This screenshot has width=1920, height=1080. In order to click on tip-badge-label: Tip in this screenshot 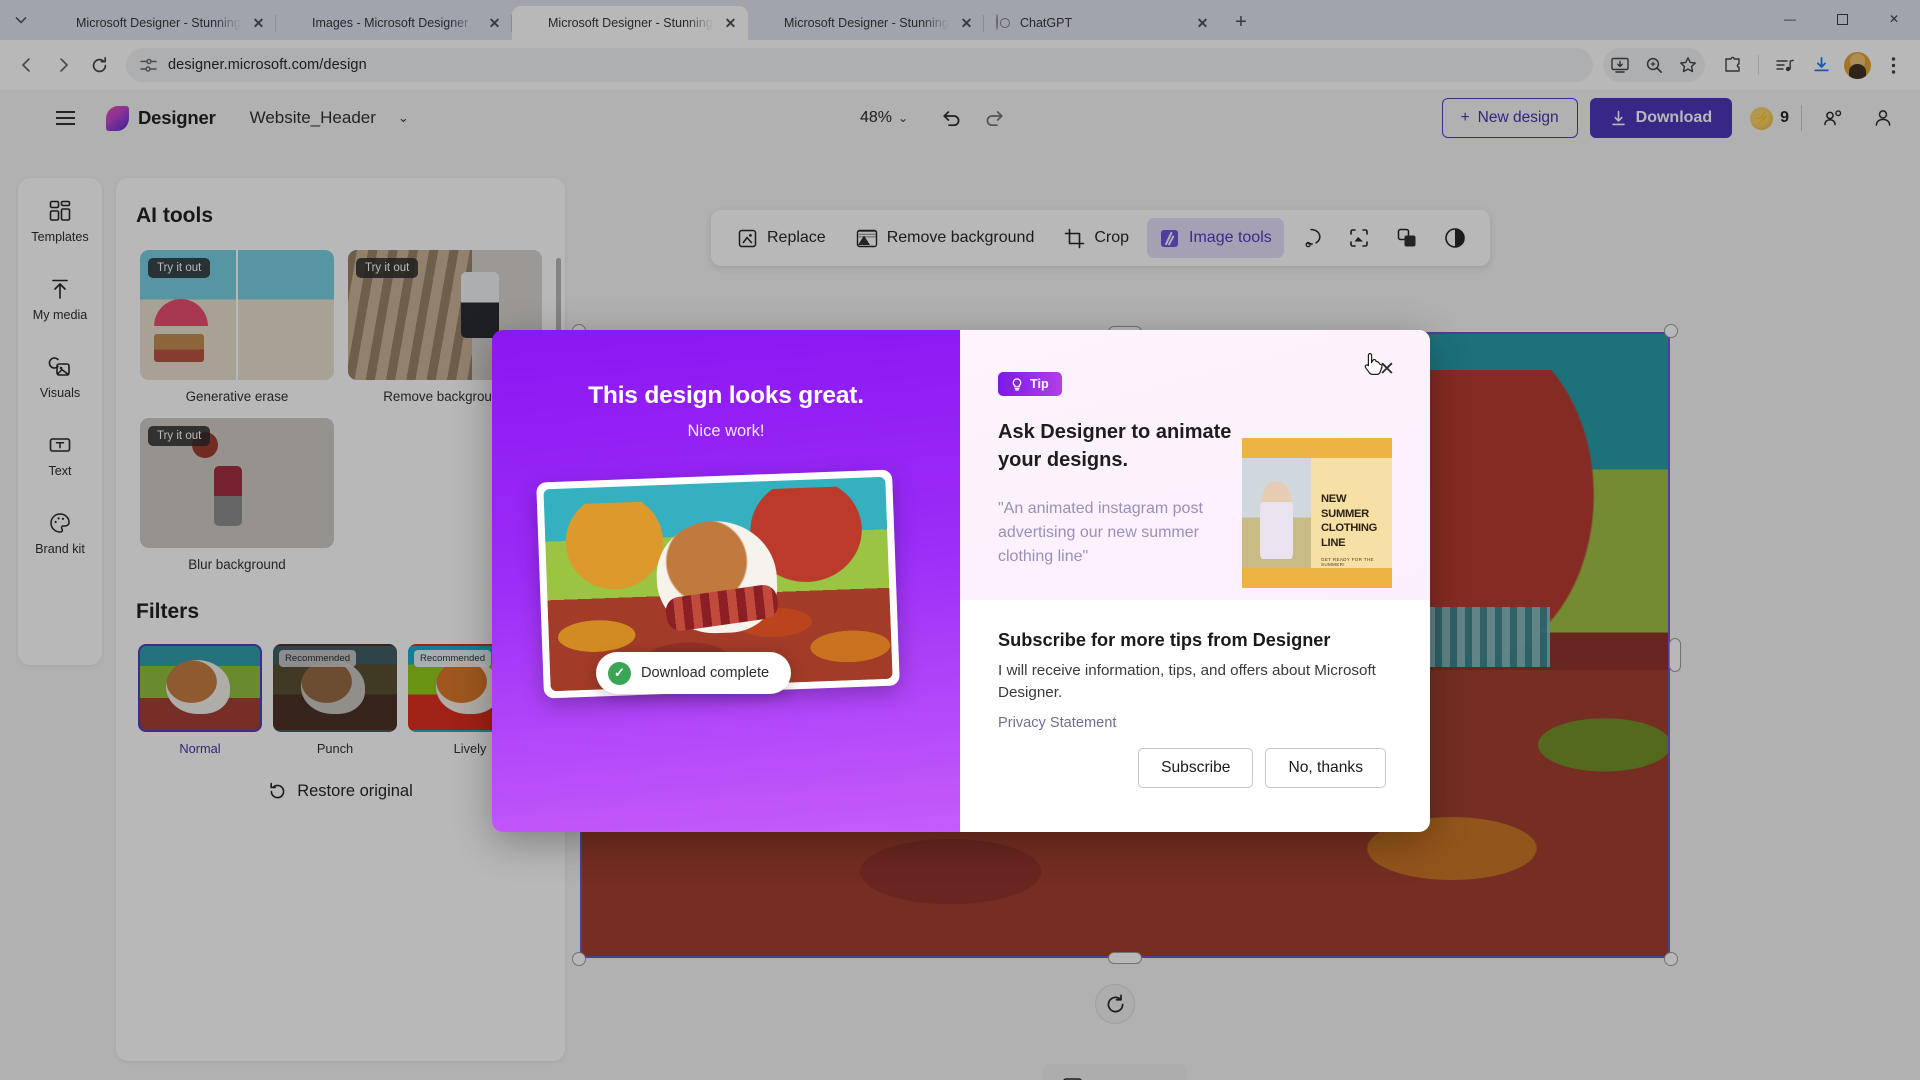, I will do `click(1039, 384)`.